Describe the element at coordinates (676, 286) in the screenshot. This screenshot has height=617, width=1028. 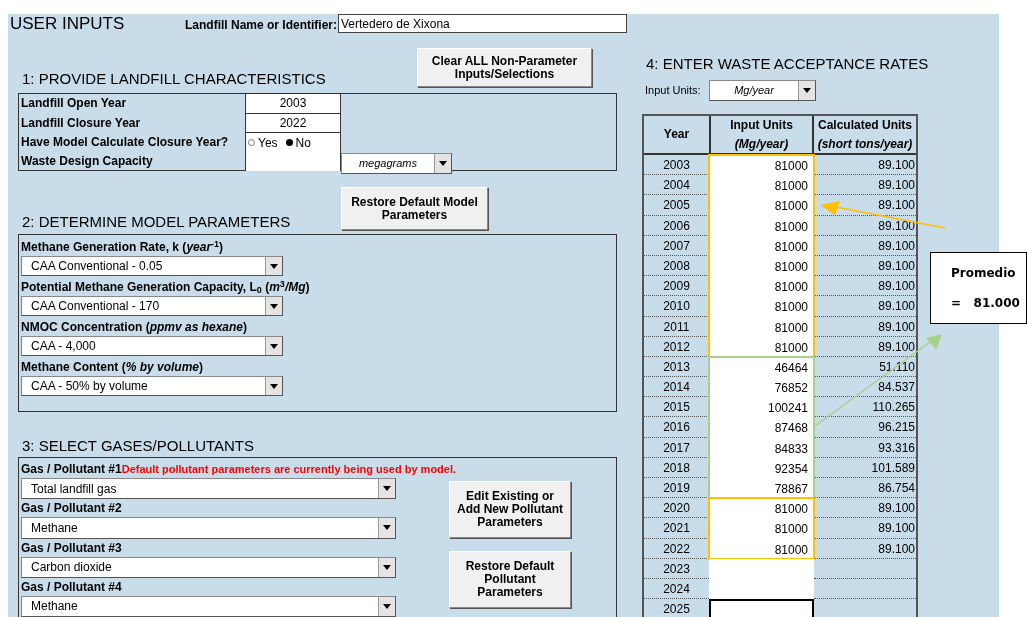
I see `table-cell: 2009` at that location.